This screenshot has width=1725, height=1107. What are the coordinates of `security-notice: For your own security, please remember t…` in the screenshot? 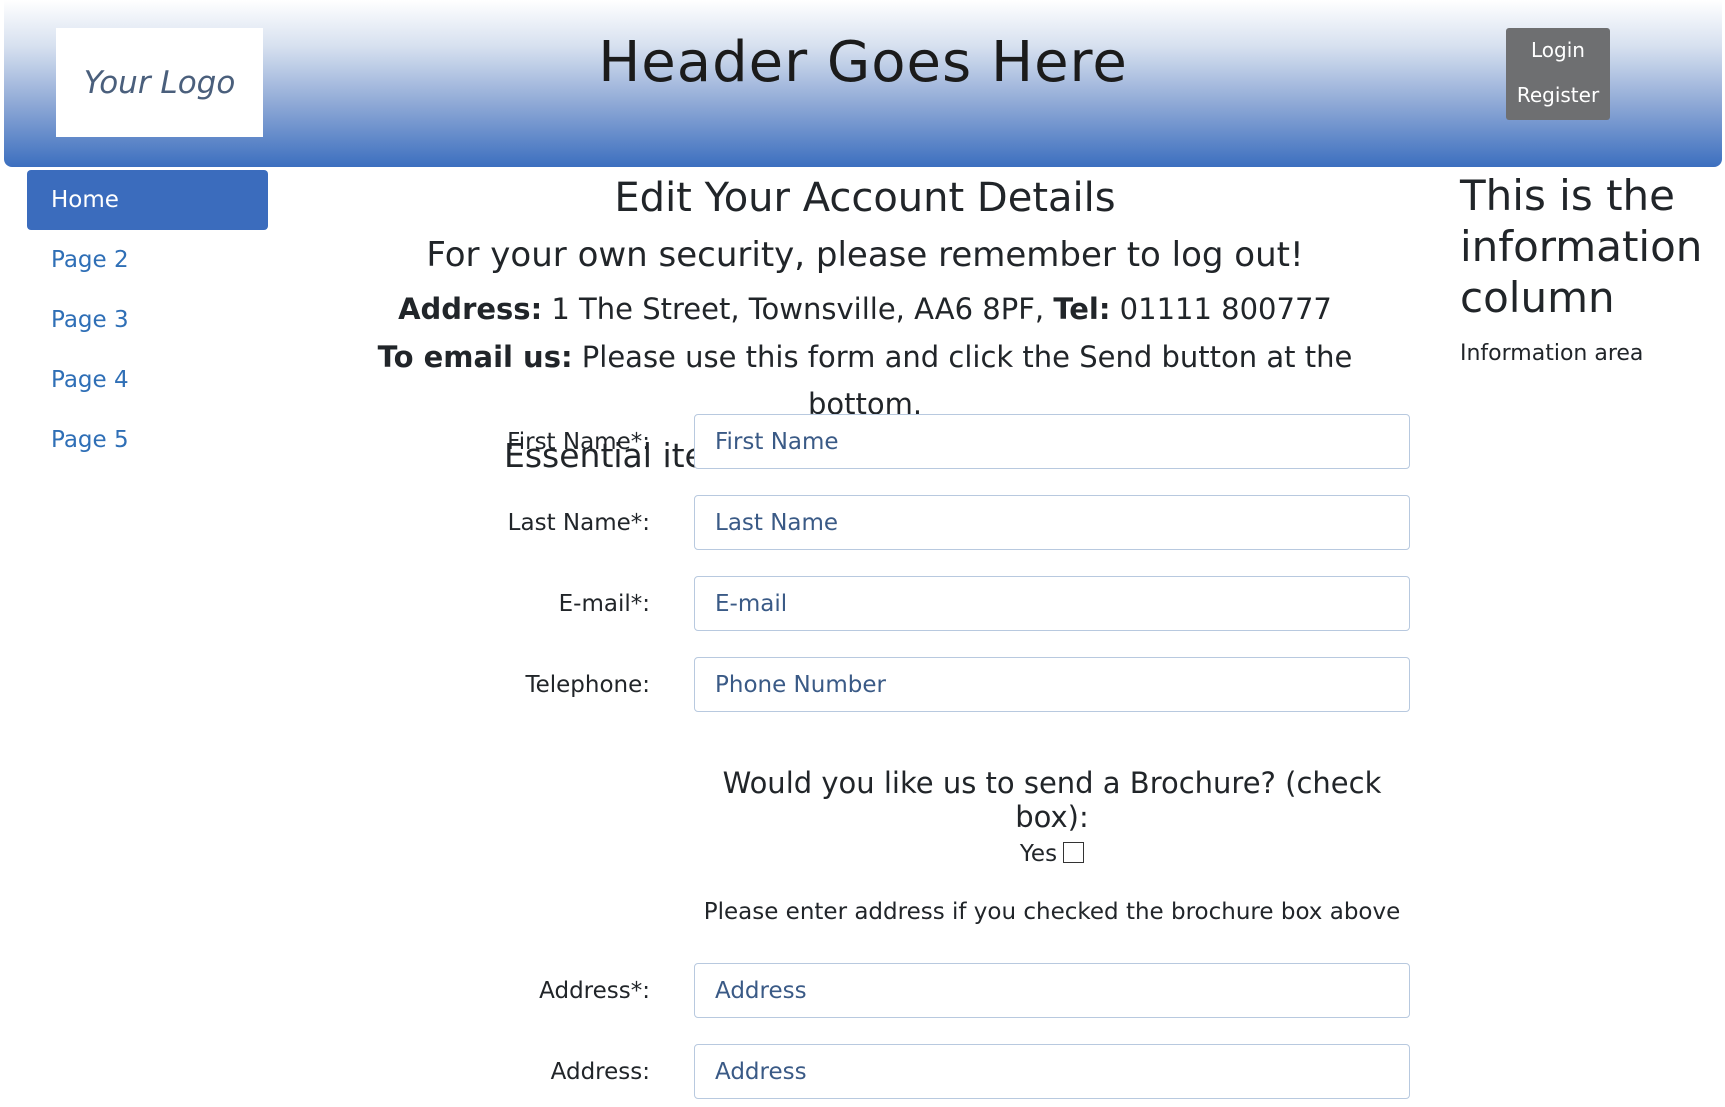 It's located at (865, 255).